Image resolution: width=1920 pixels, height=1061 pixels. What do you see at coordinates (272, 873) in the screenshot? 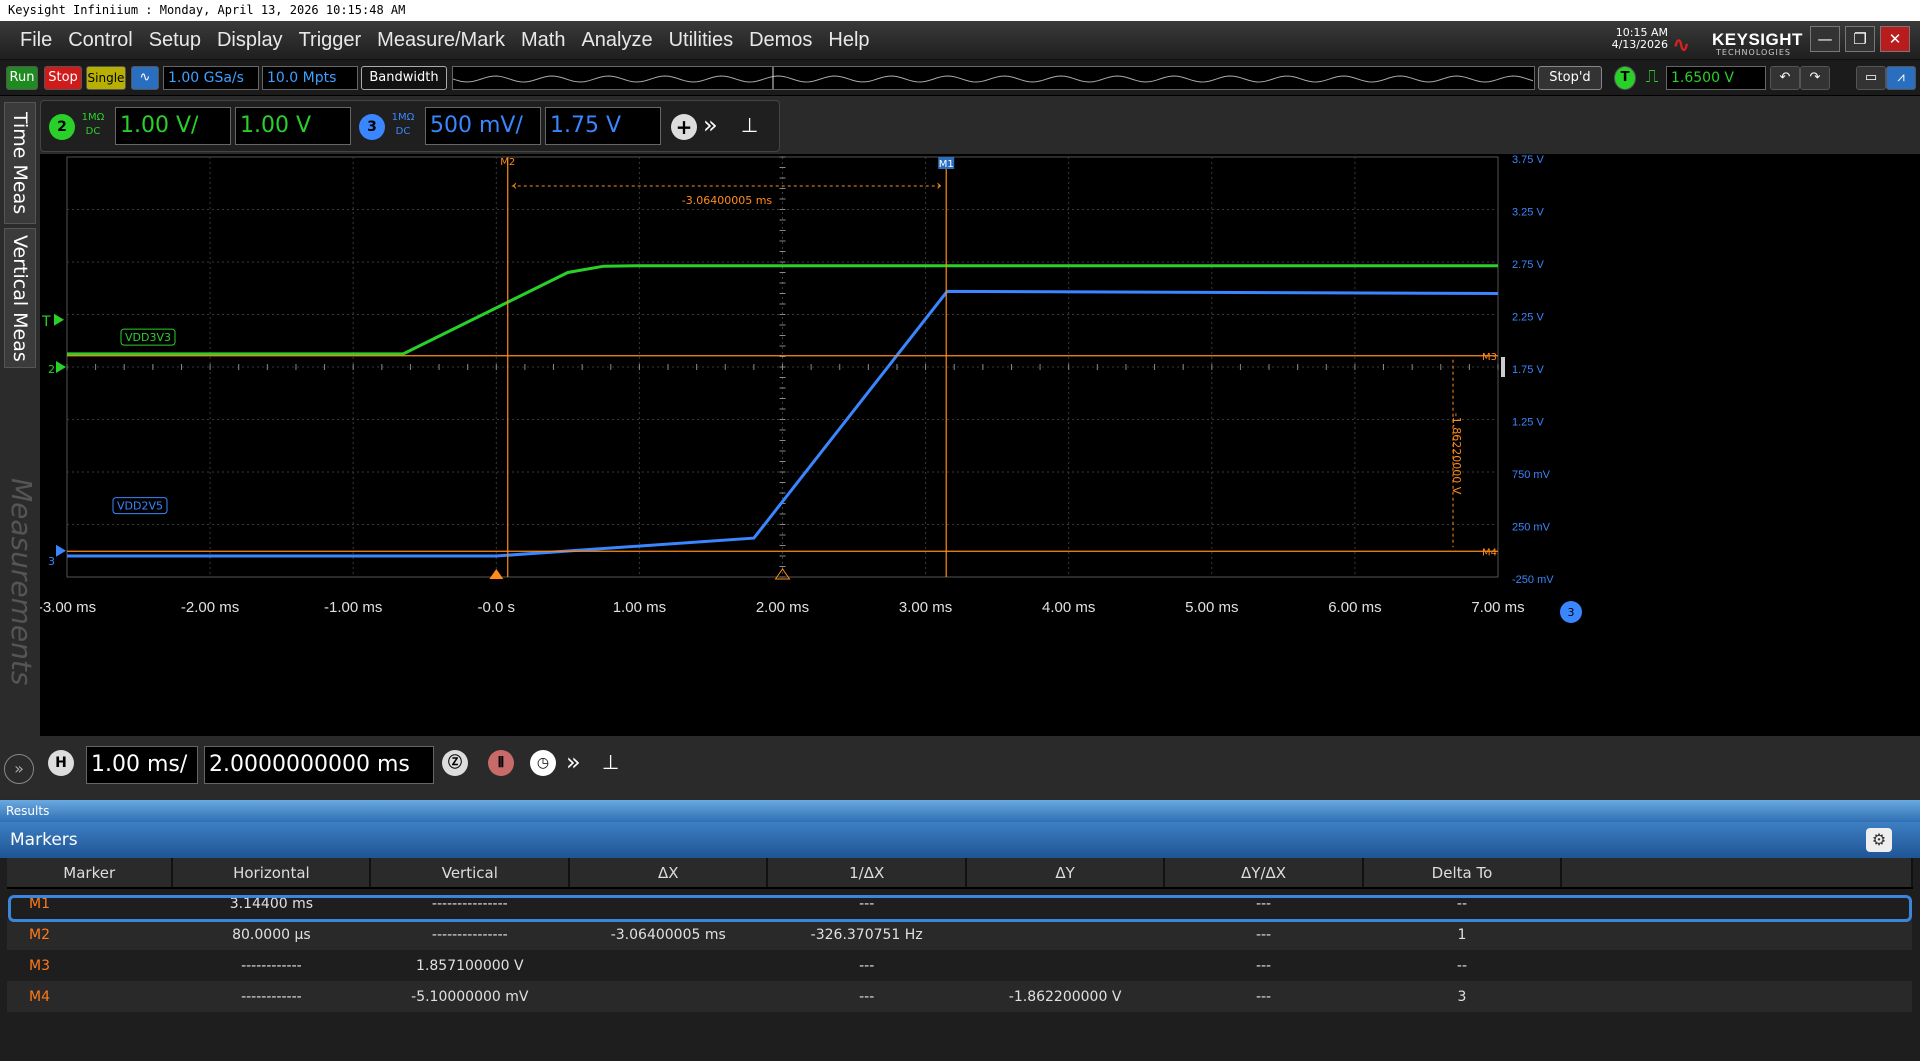
I see `col-horizontal: Horizontal` at bounding box center [272, 873].